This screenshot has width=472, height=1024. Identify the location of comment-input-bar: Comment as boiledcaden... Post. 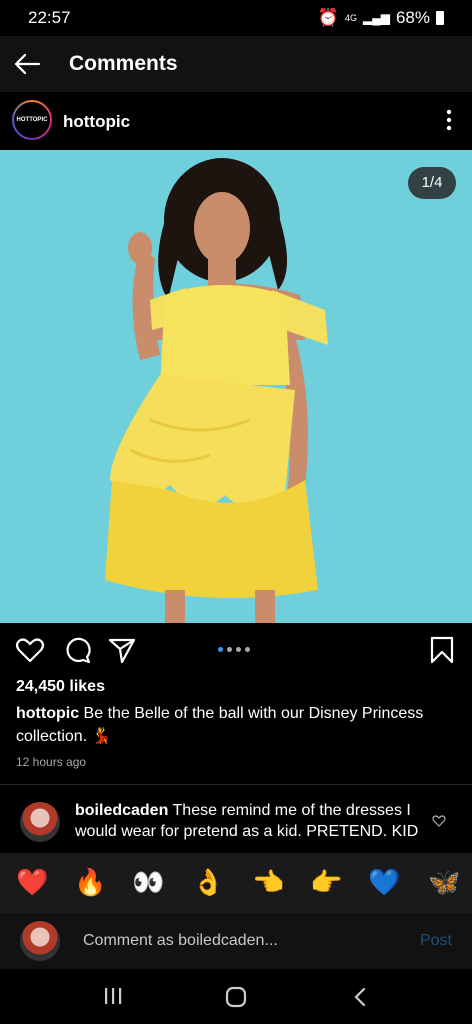
(236, 941).